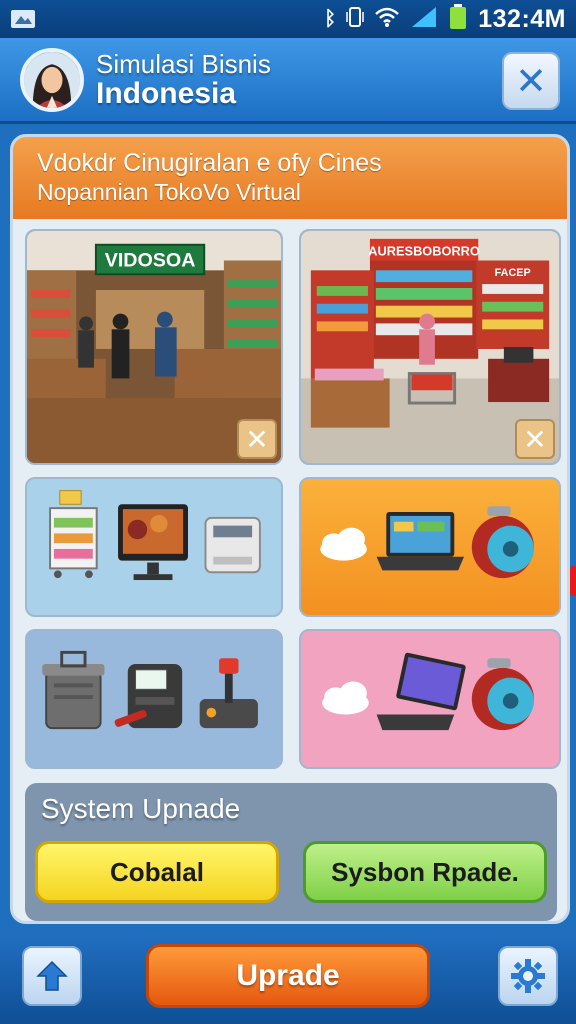  I want to click on bin-icon, so click(73, 690).